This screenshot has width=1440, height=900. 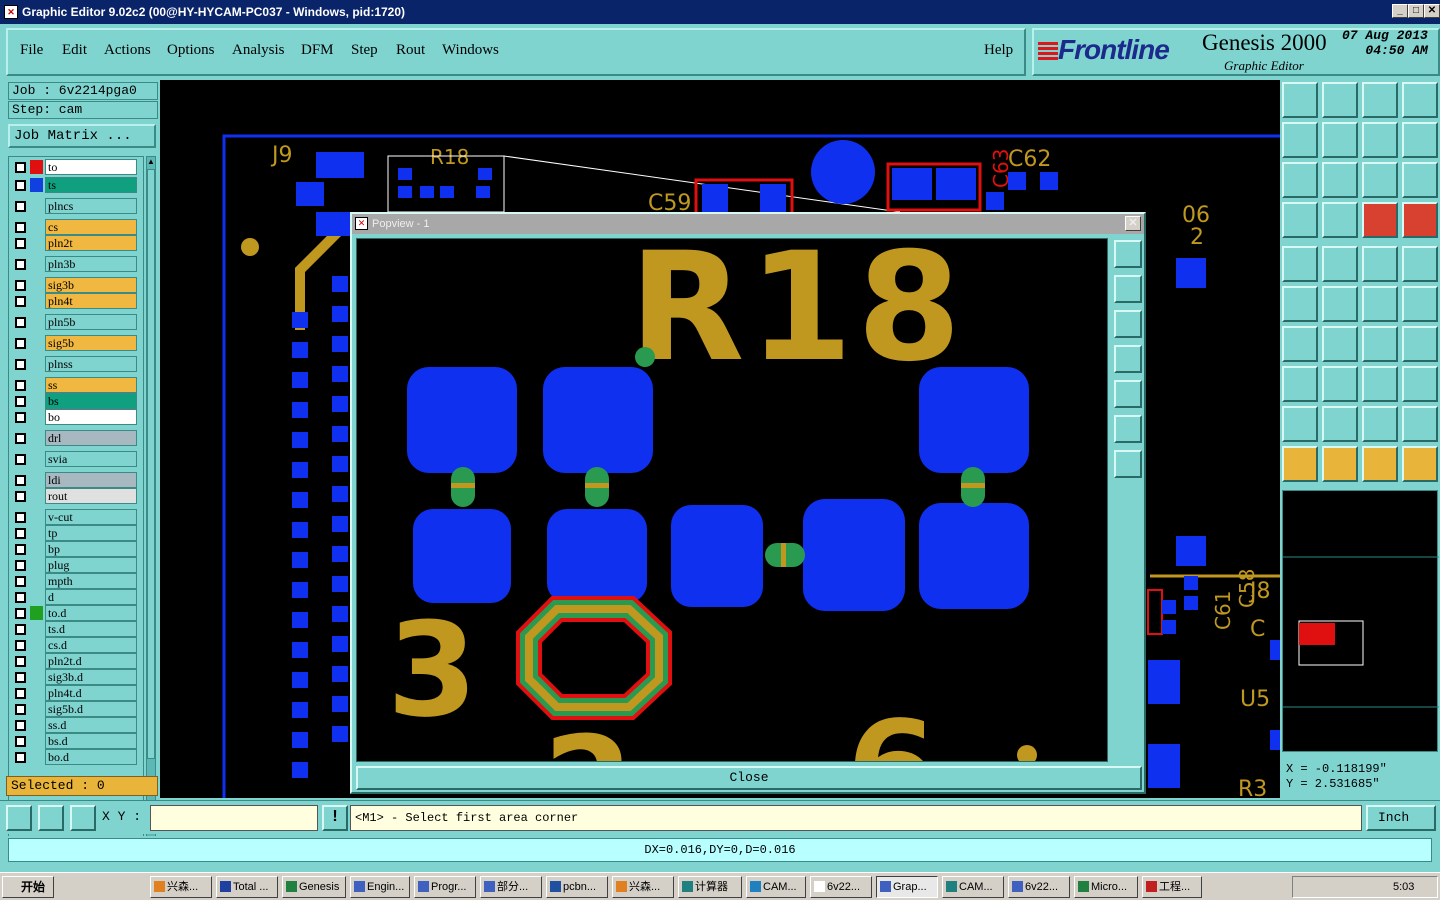 I want to click on undo-icon, so click(x=1380, y=140).